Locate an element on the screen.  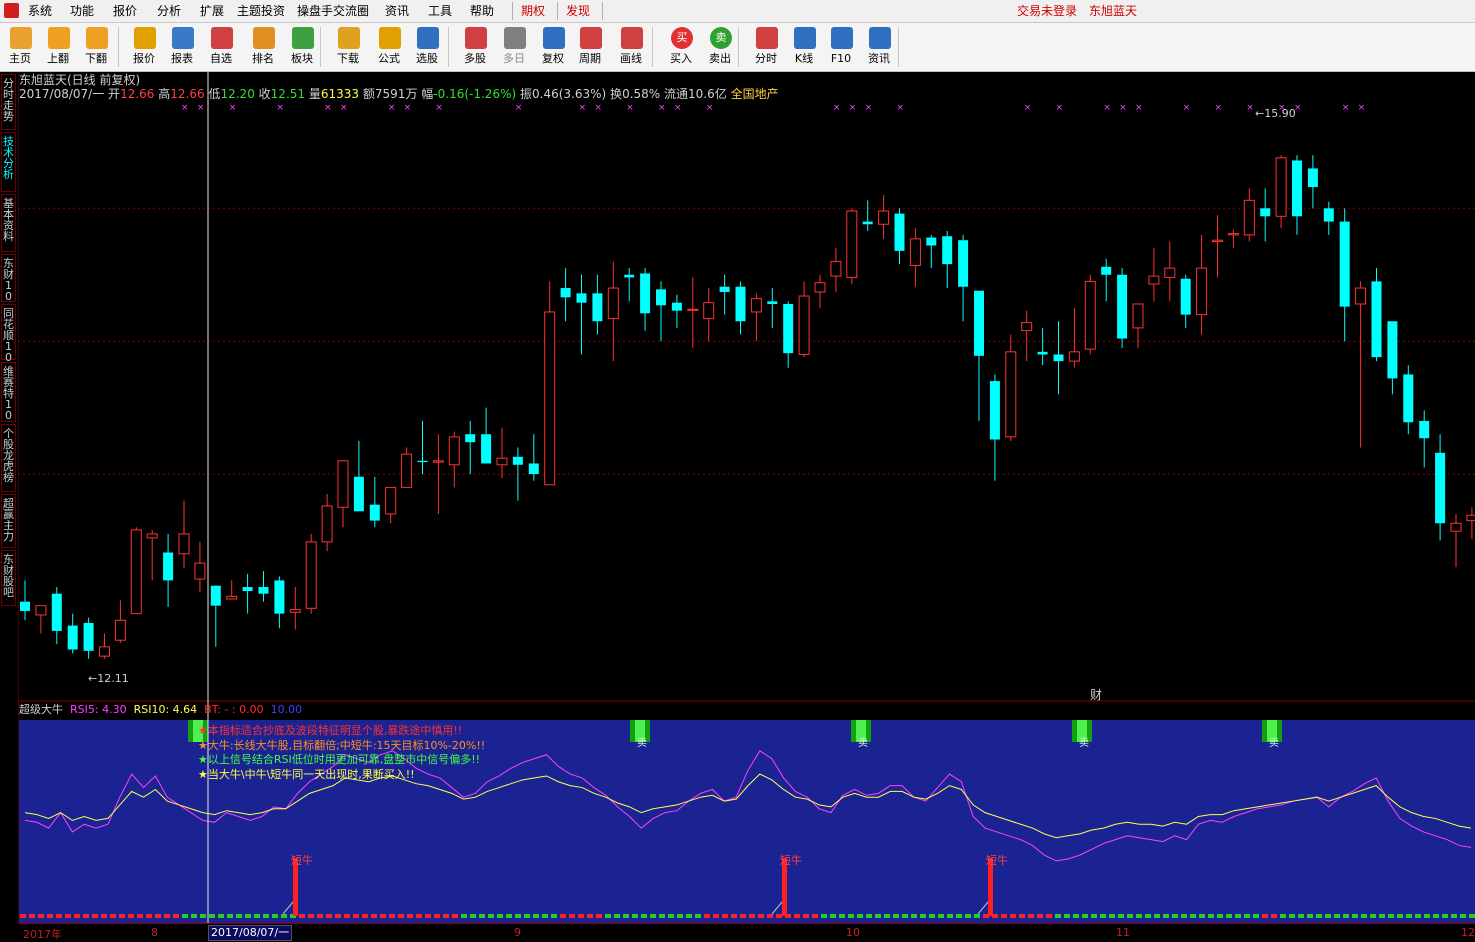
trade-login-status: 交易未登录 is located at coordinates (1047, 11).